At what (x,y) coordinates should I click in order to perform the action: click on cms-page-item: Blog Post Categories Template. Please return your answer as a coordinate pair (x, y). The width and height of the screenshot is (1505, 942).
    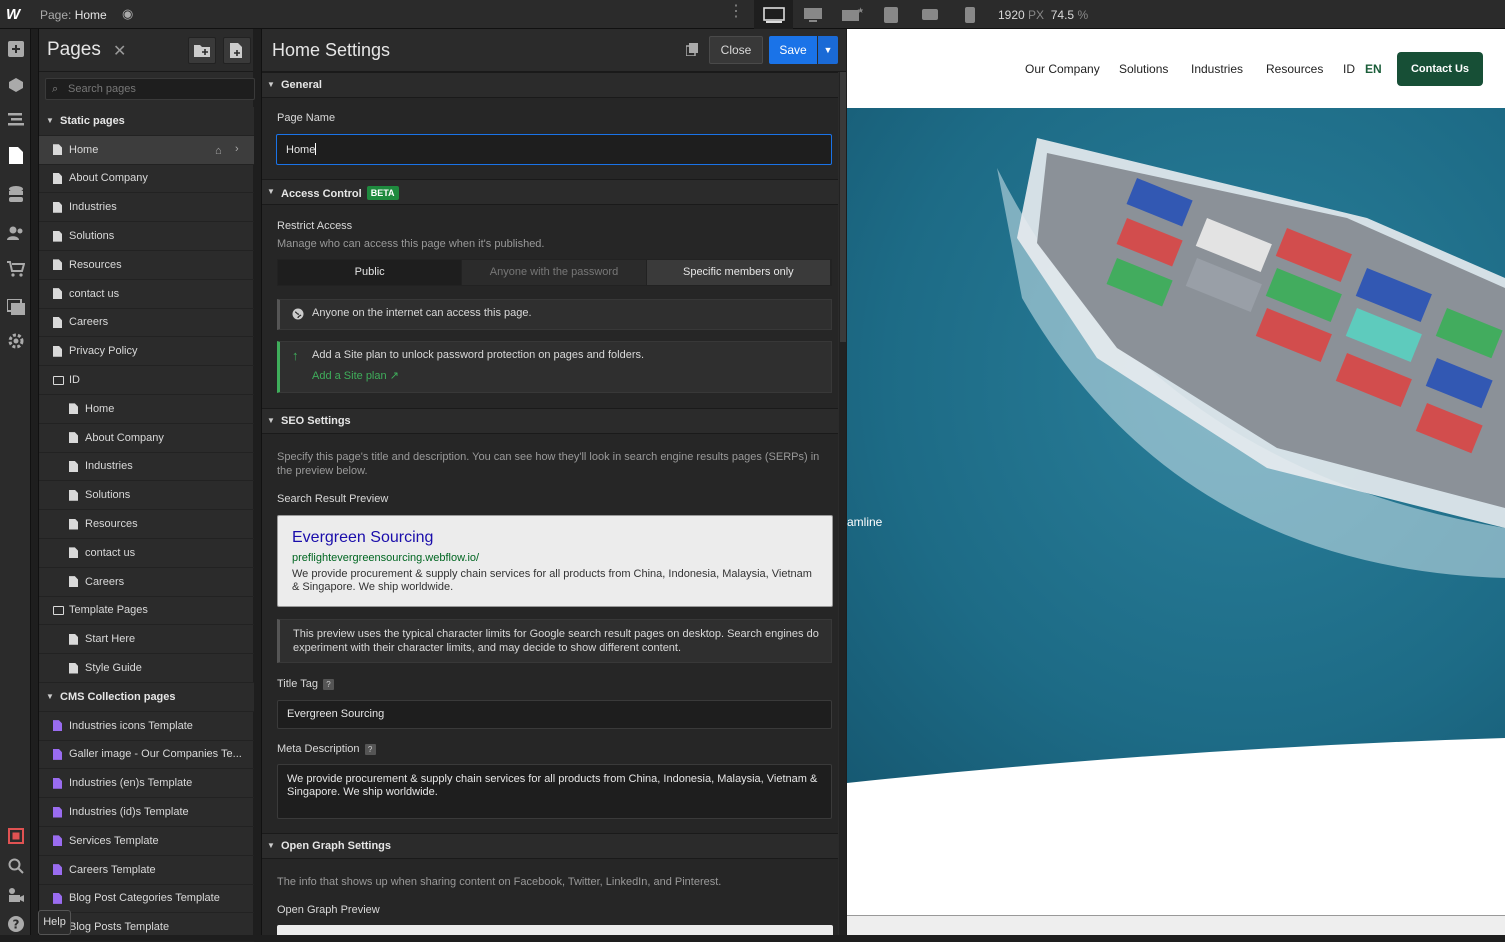
    Looking at the image, I should click on (146, 899).